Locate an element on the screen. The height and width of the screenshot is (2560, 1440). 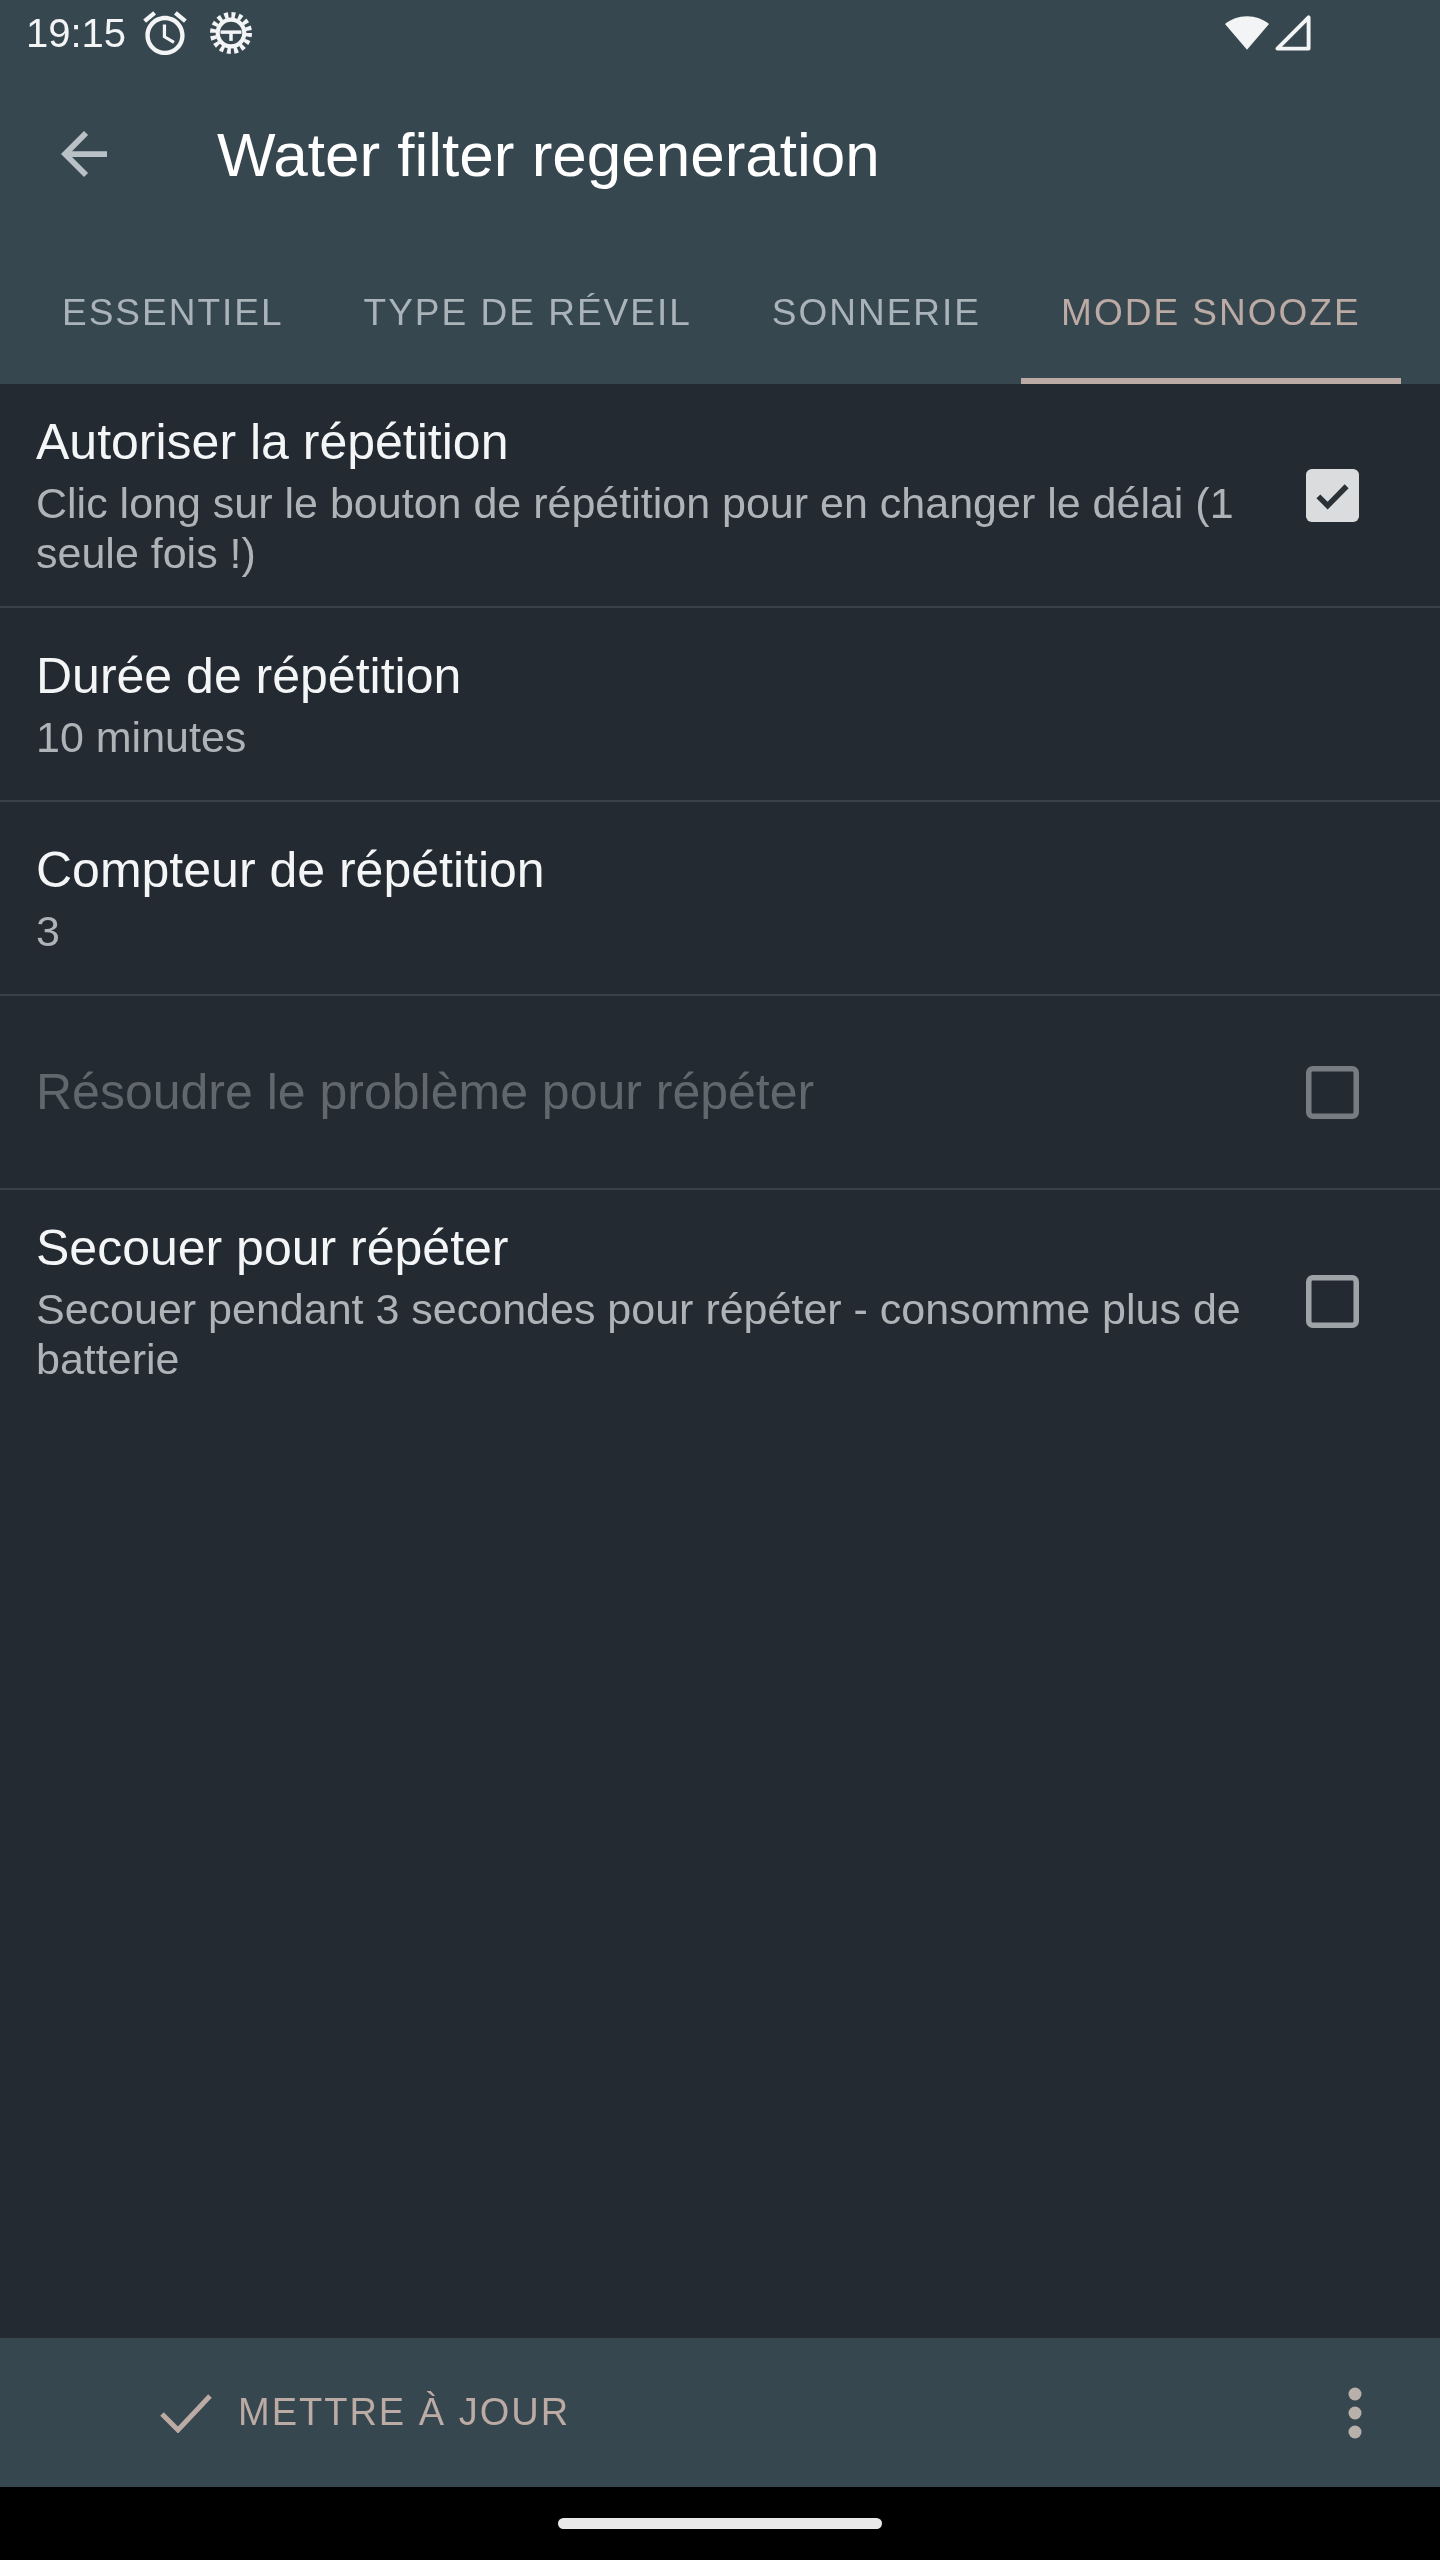
setting-summary: Secouer pendant 3 secondes pour répéter - consomme plus de batterie is located at coordinates (639, 1334).